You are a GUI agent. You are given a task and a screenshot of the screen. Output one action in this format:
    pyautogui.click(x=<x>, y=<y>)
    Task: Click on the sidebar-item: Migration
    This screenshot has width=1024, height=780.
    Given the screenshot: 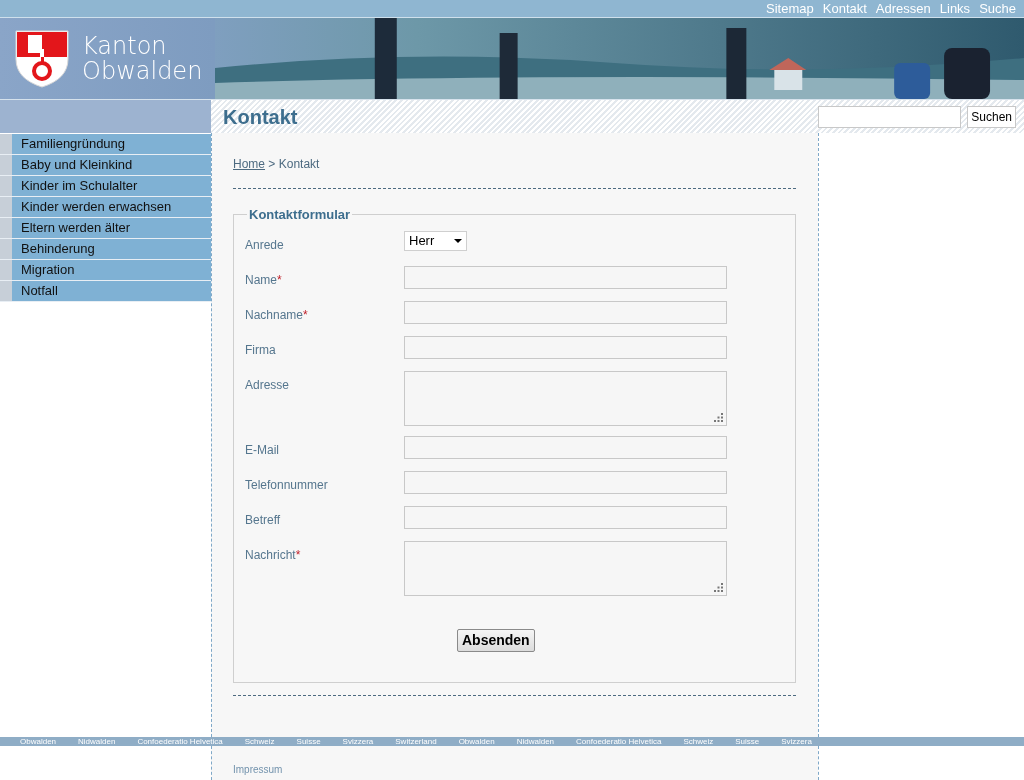 What is the action you would take?
    pyautogui.click(x=111, y=270)
    